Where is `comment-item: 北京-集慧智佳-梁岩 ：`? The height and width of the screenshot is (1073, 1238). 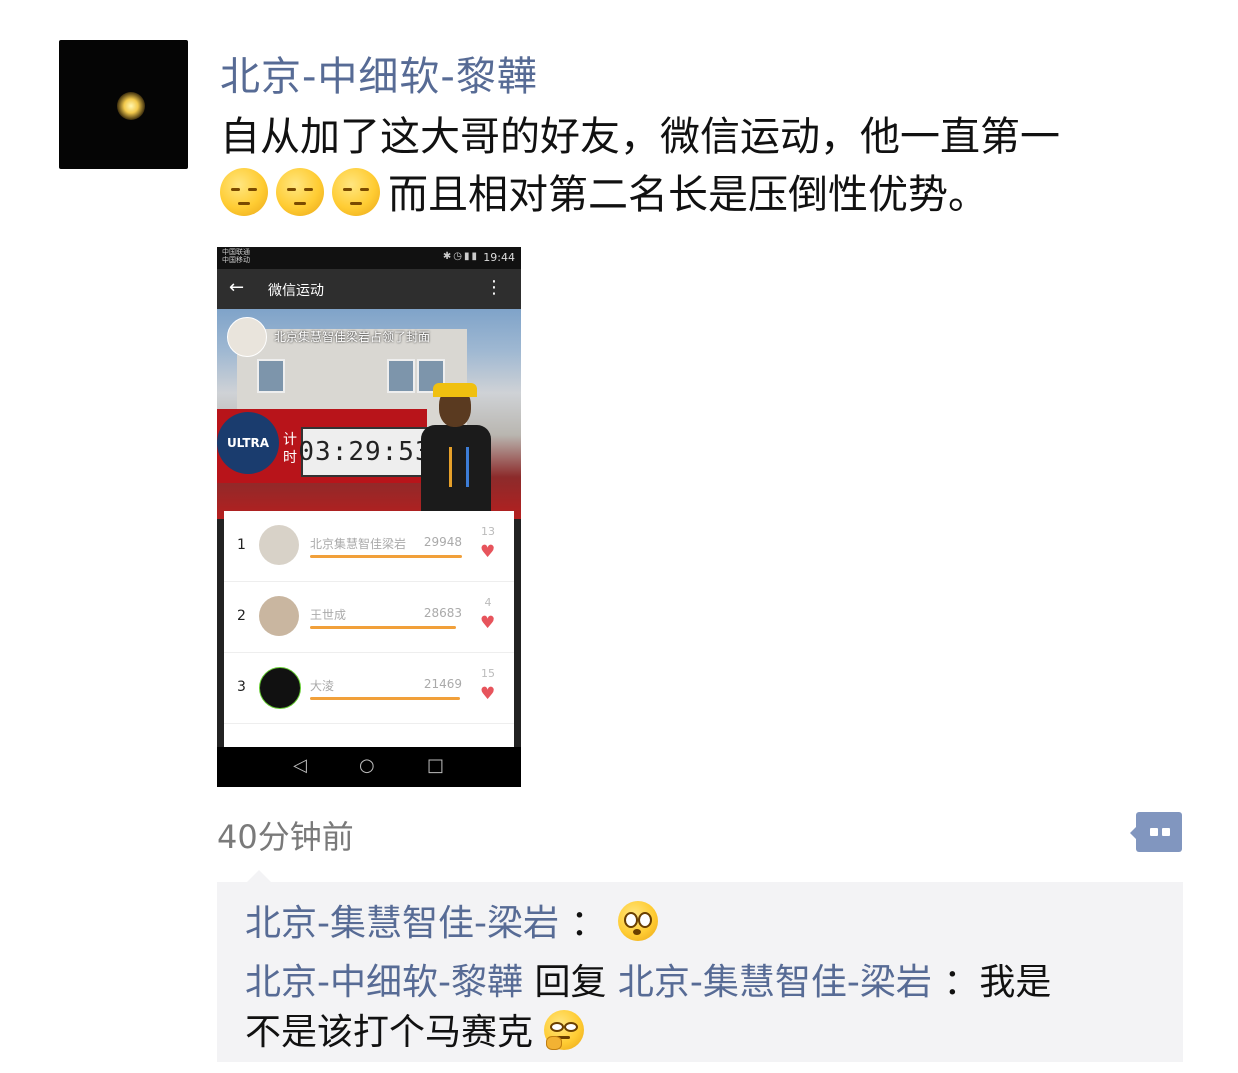 comment-item: 北京-集慧智佳-梁岩 ： is located at coordinates (451, 920).